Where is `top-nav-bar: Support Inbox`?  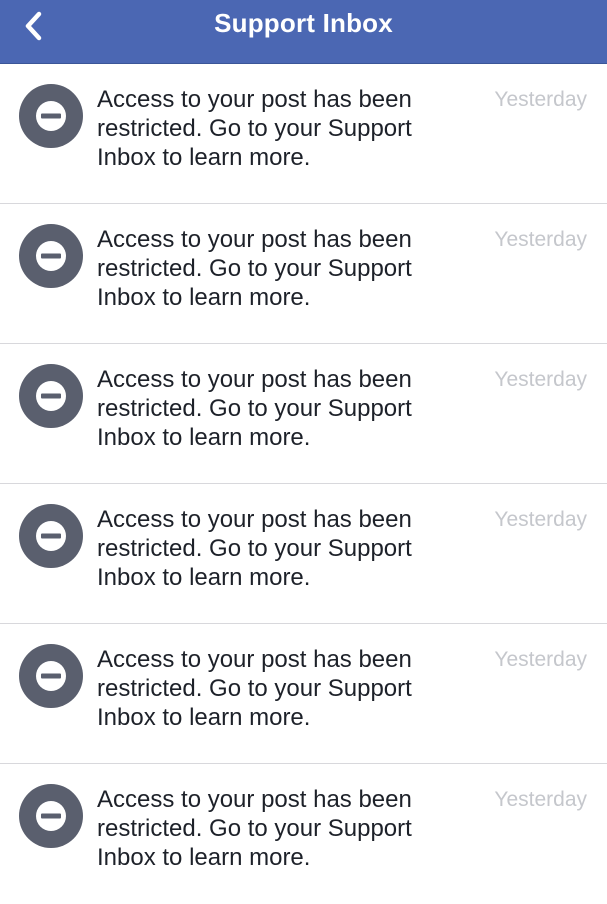
top-nav-bar: Support Inbox is located at coordinates (303, 32).